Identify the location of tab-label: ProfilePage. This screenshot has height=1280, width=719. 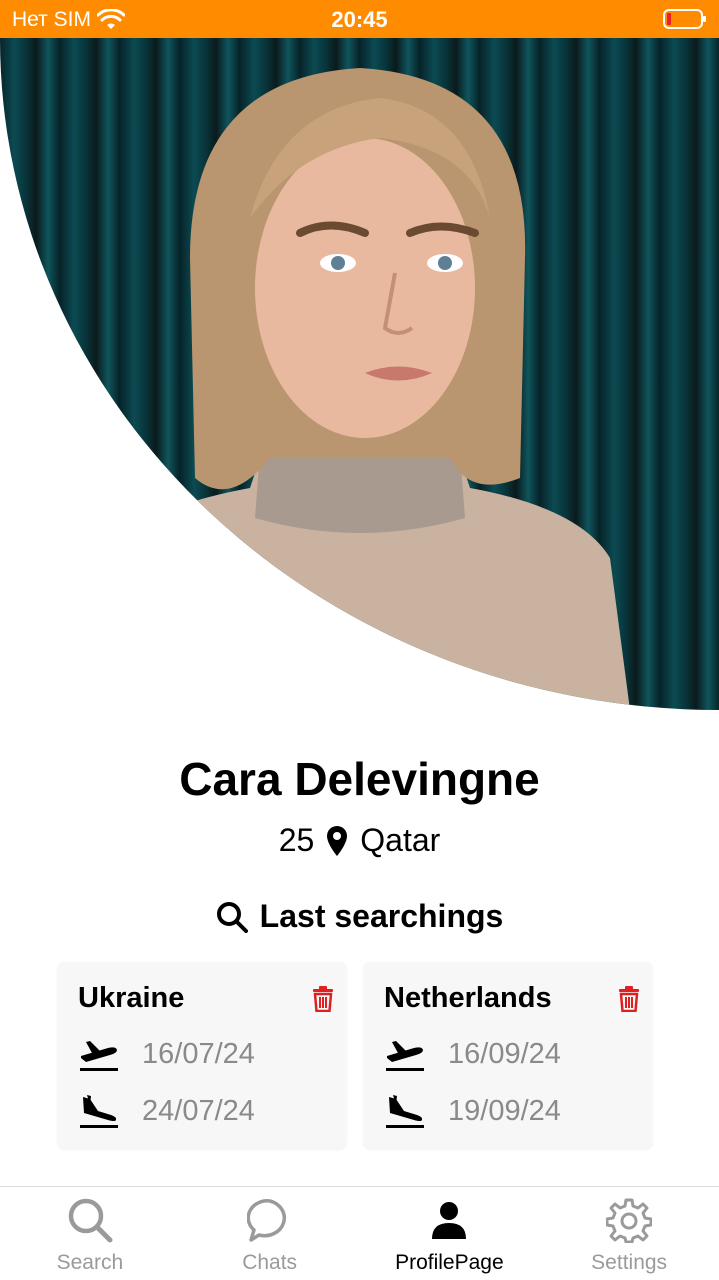
(449, 1262).